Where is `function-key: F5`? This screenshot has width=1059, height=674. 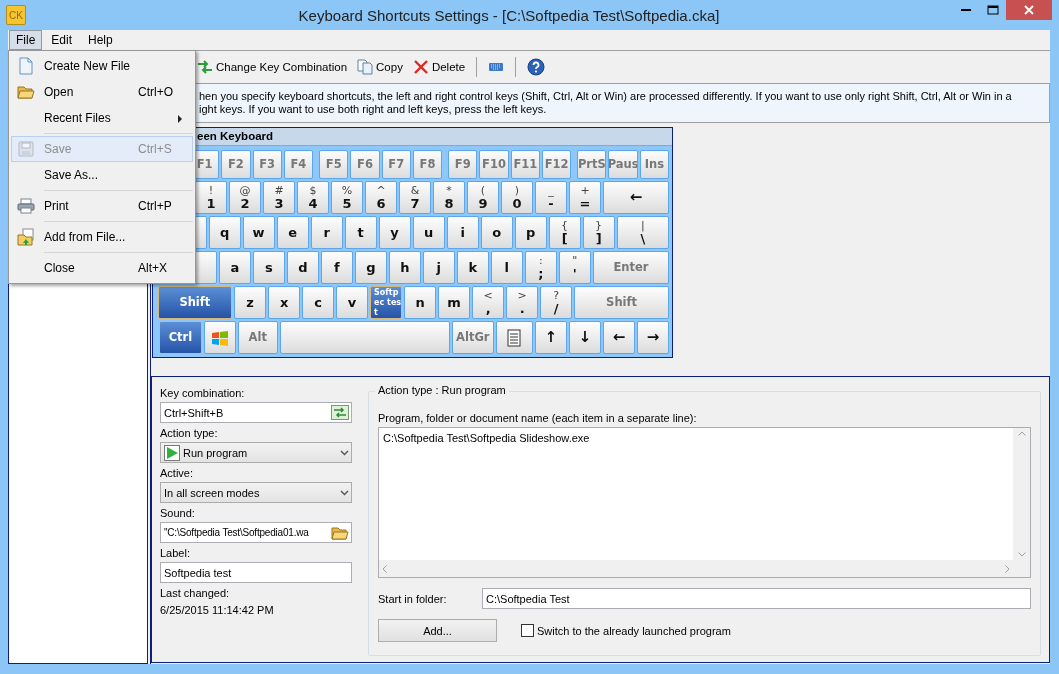 function-key: F5 is located at coordinates (334, 164).